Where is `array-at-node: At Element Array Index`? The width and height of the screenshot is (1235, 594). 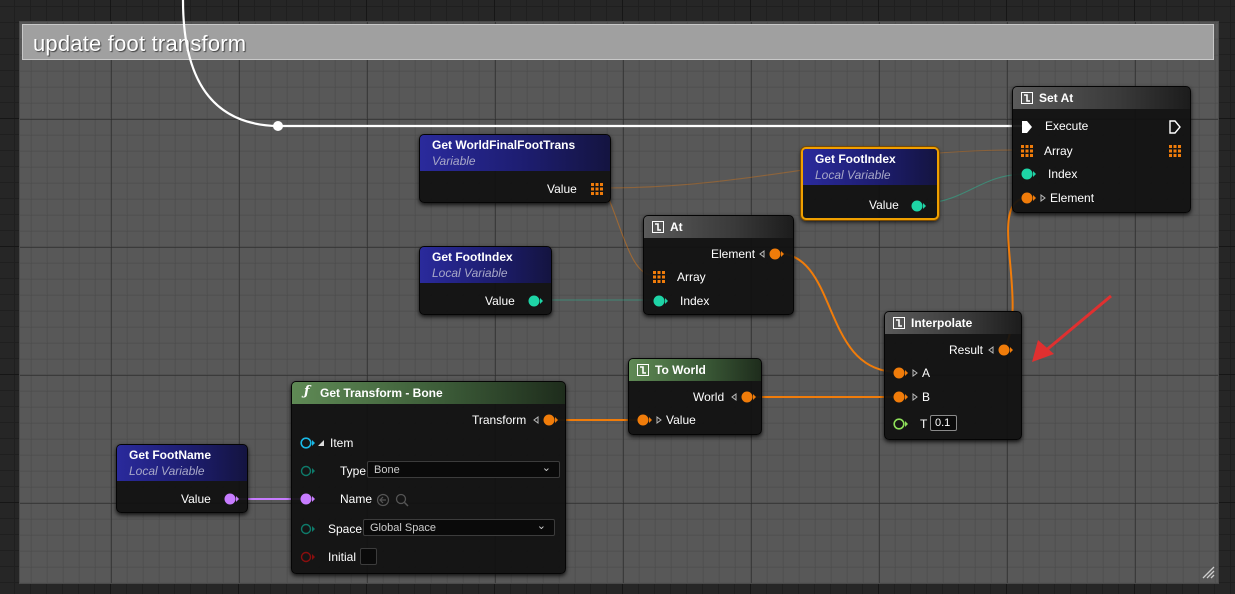
array-at-node: At Element Array Index is located at coordinates (718, 265).